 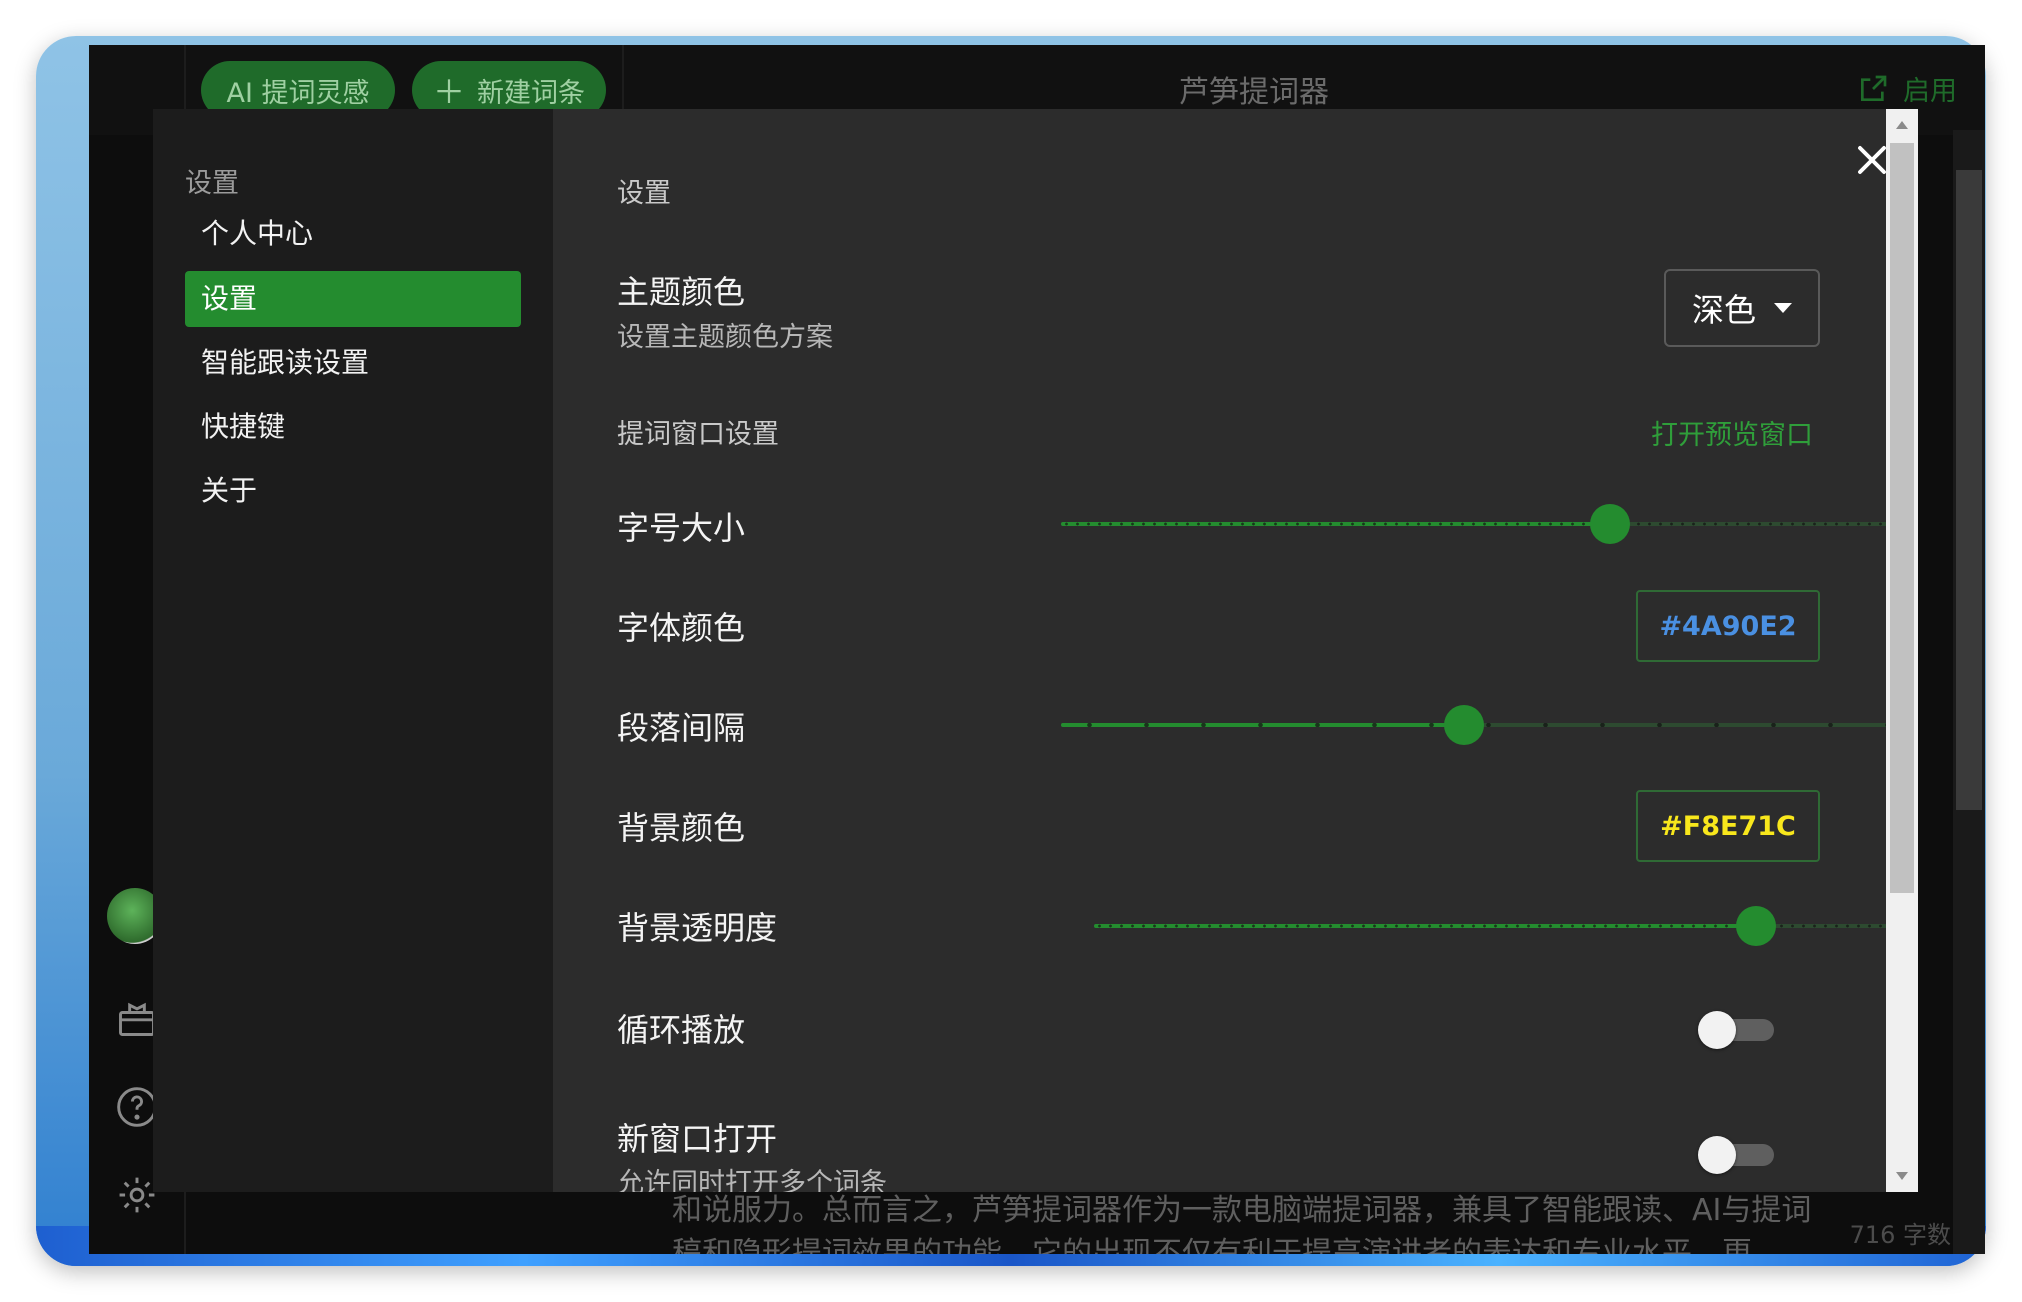 What do you see at coordinates (725, 337) in the screenshot?
I see `theme-sub: 设置主题颜色方案` at bounding box center [725, 337].